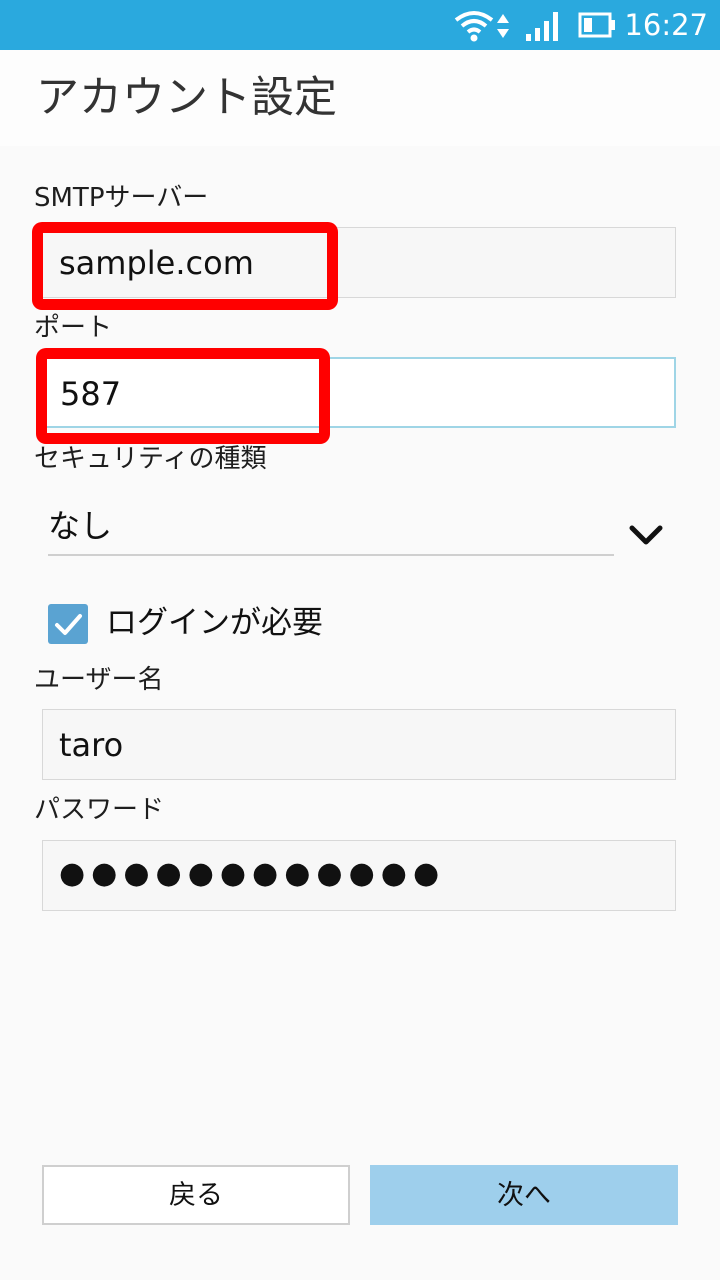 The height and width of the screenshot is (1280, 720). What do you see at coordinates (359, 392) in the screenshot?
I see `port-field: 587` at bounding box center [359, 392].